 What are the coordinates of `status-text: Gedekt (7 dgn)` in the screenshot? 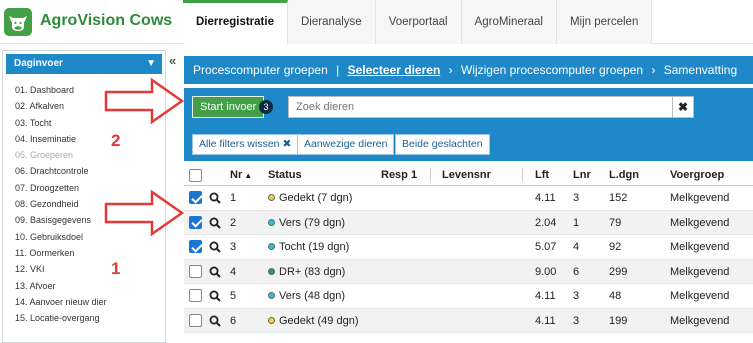 It's located at (316, 198).